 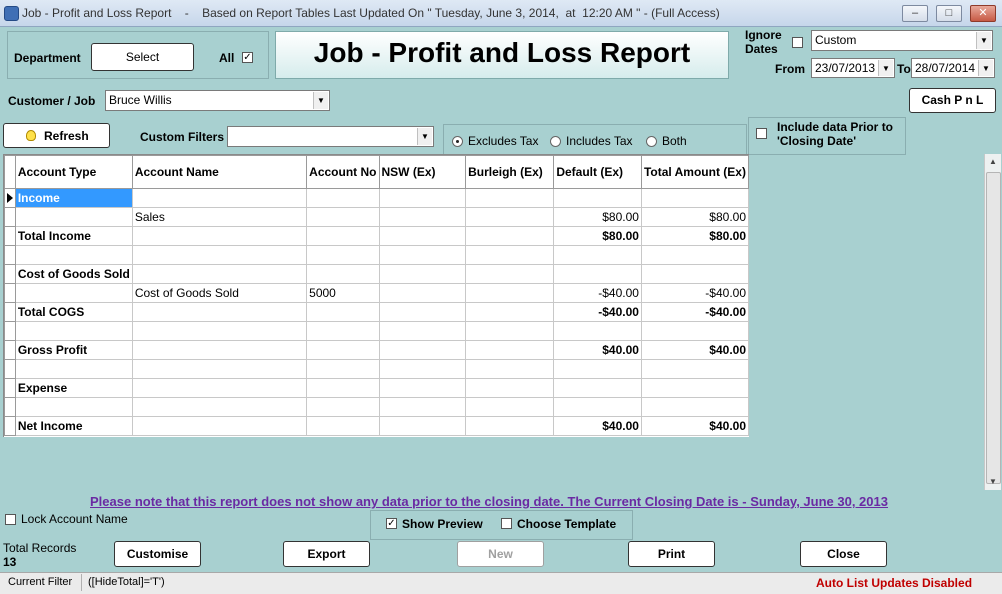 What do you see at coordinates (330, 136) in the screenshot?
I see `custom-filters-dropdown: ▼` at bounding box center [330, 136].